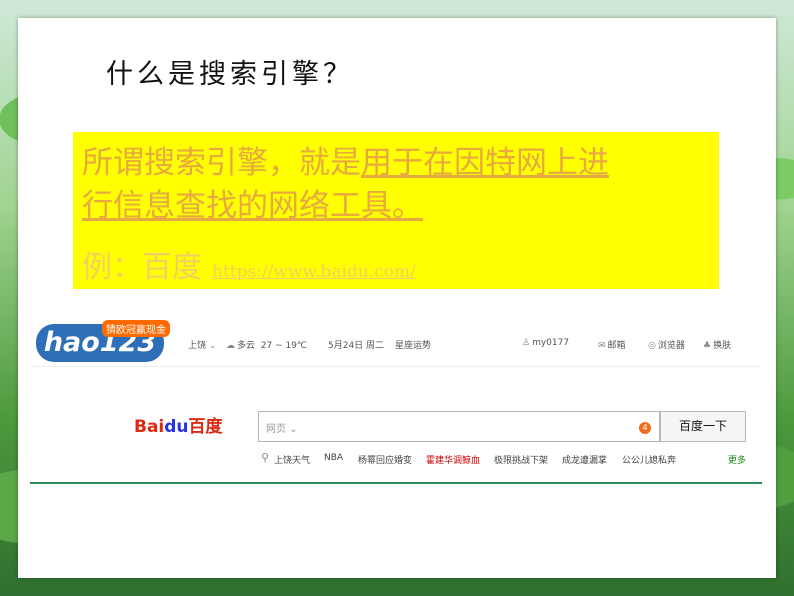  Describe the element at coordinates (276, 429) in the screenshot. I see `search-type-label: 网页` at that location.